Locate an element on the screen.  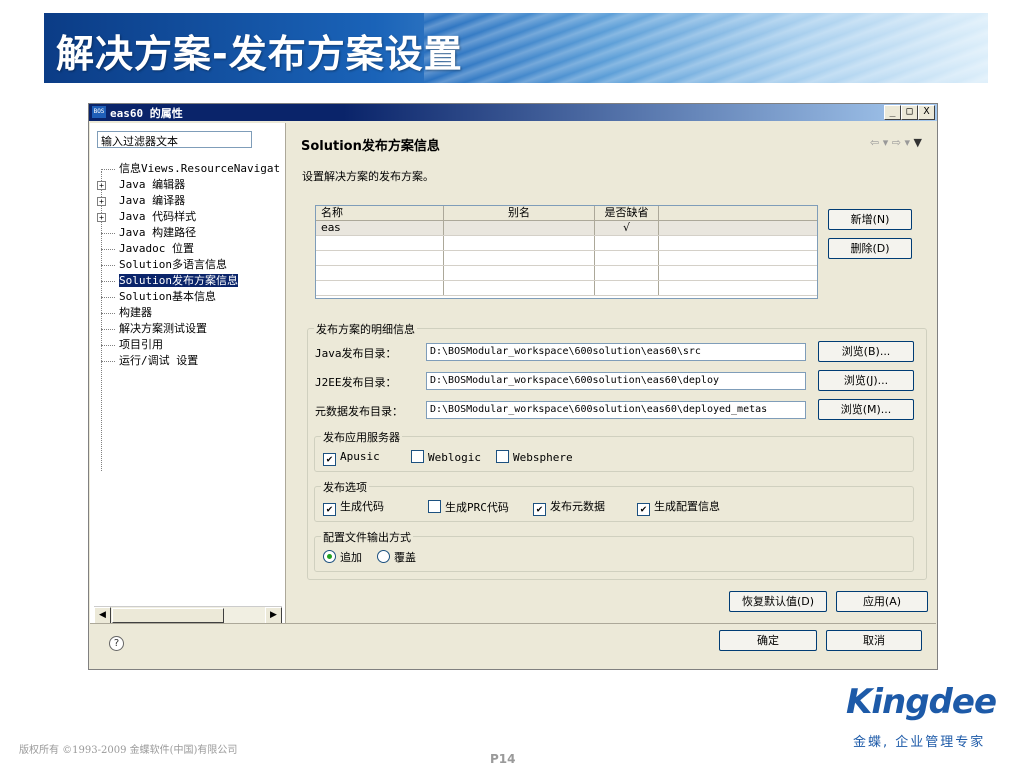
page-title: Solution发布方案信息 is located at coordinates (370, 146).